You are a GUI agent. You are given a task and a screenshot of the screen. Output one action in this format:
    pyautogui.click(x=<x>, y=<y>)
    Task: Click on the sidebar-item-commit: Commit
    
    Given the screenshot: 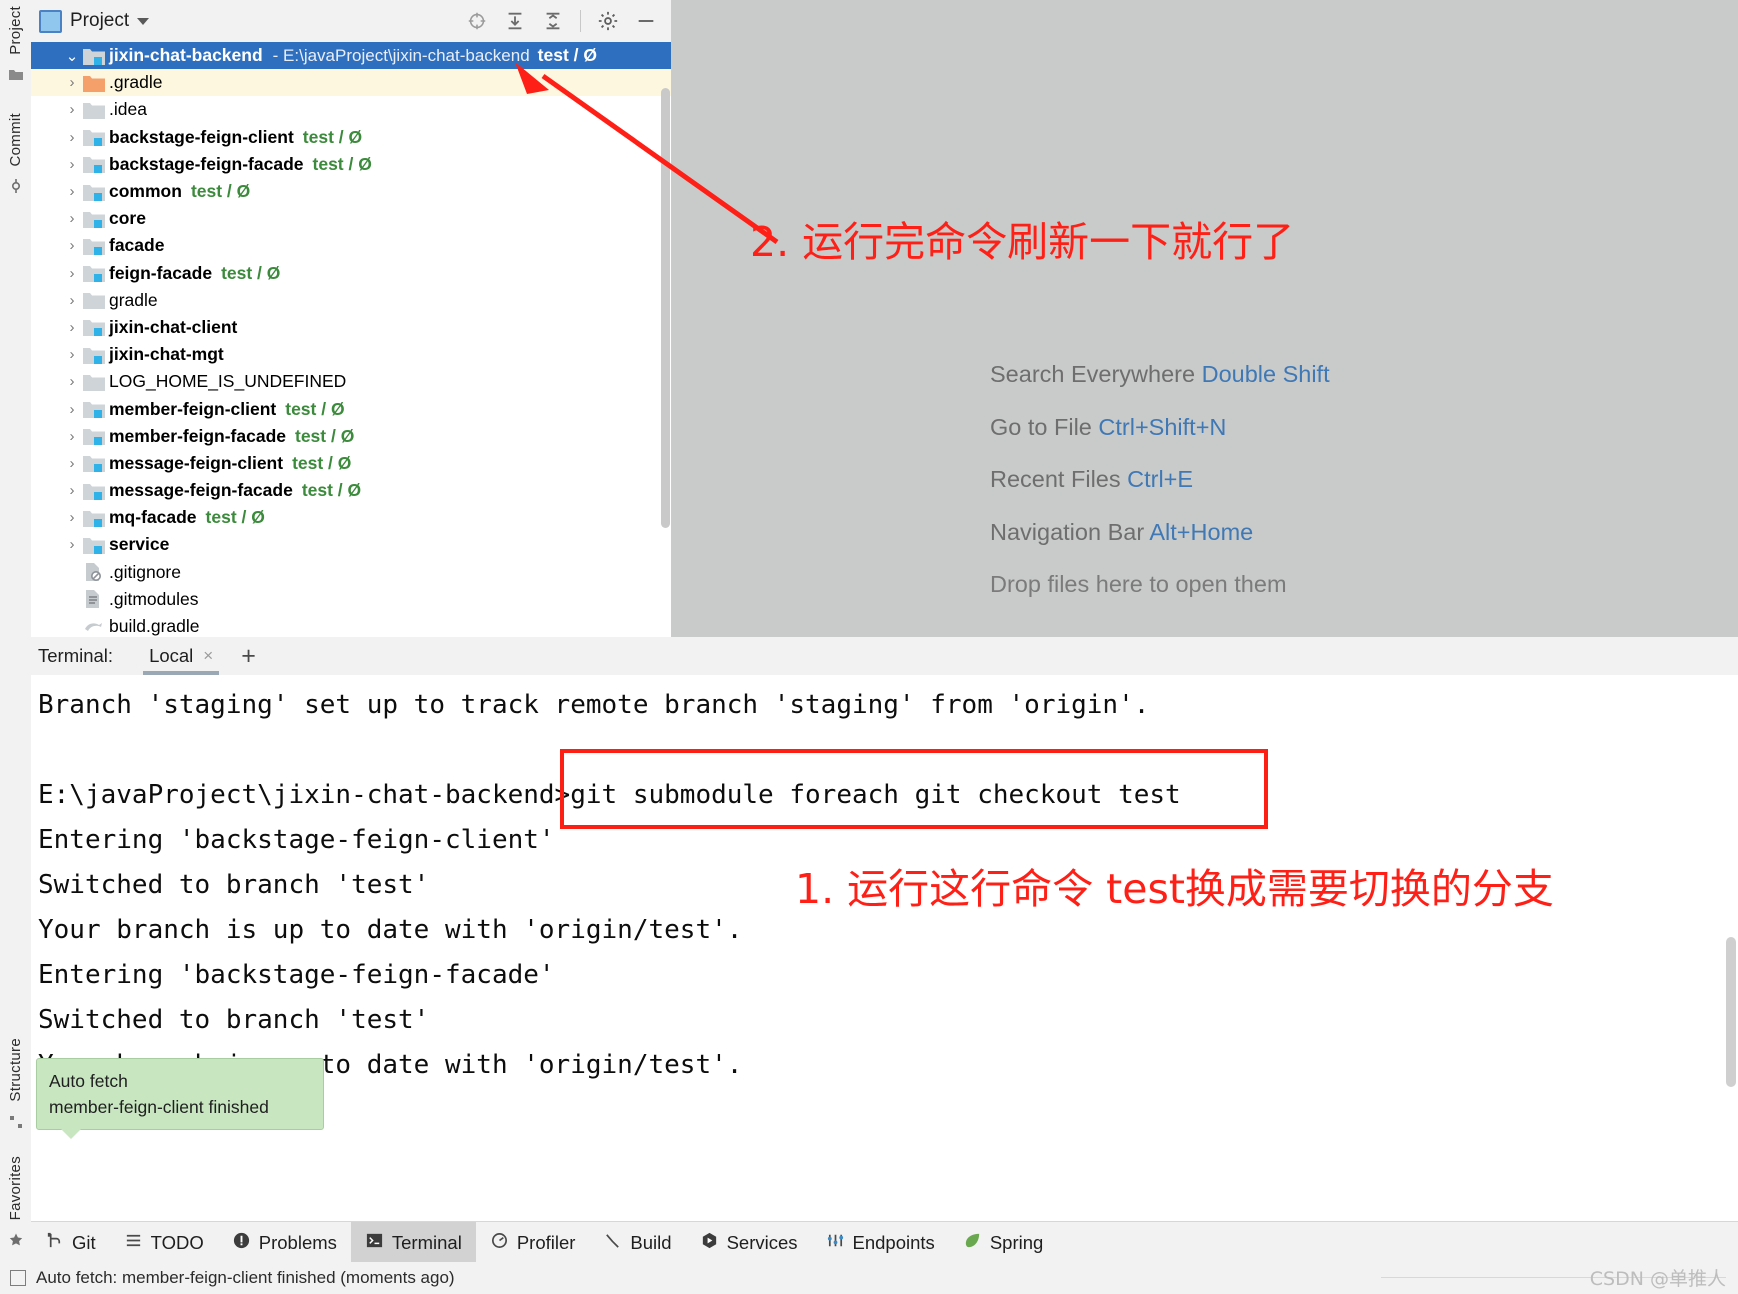 What is the action you would take?
    pyautogui.click(x=15, y=139)
    